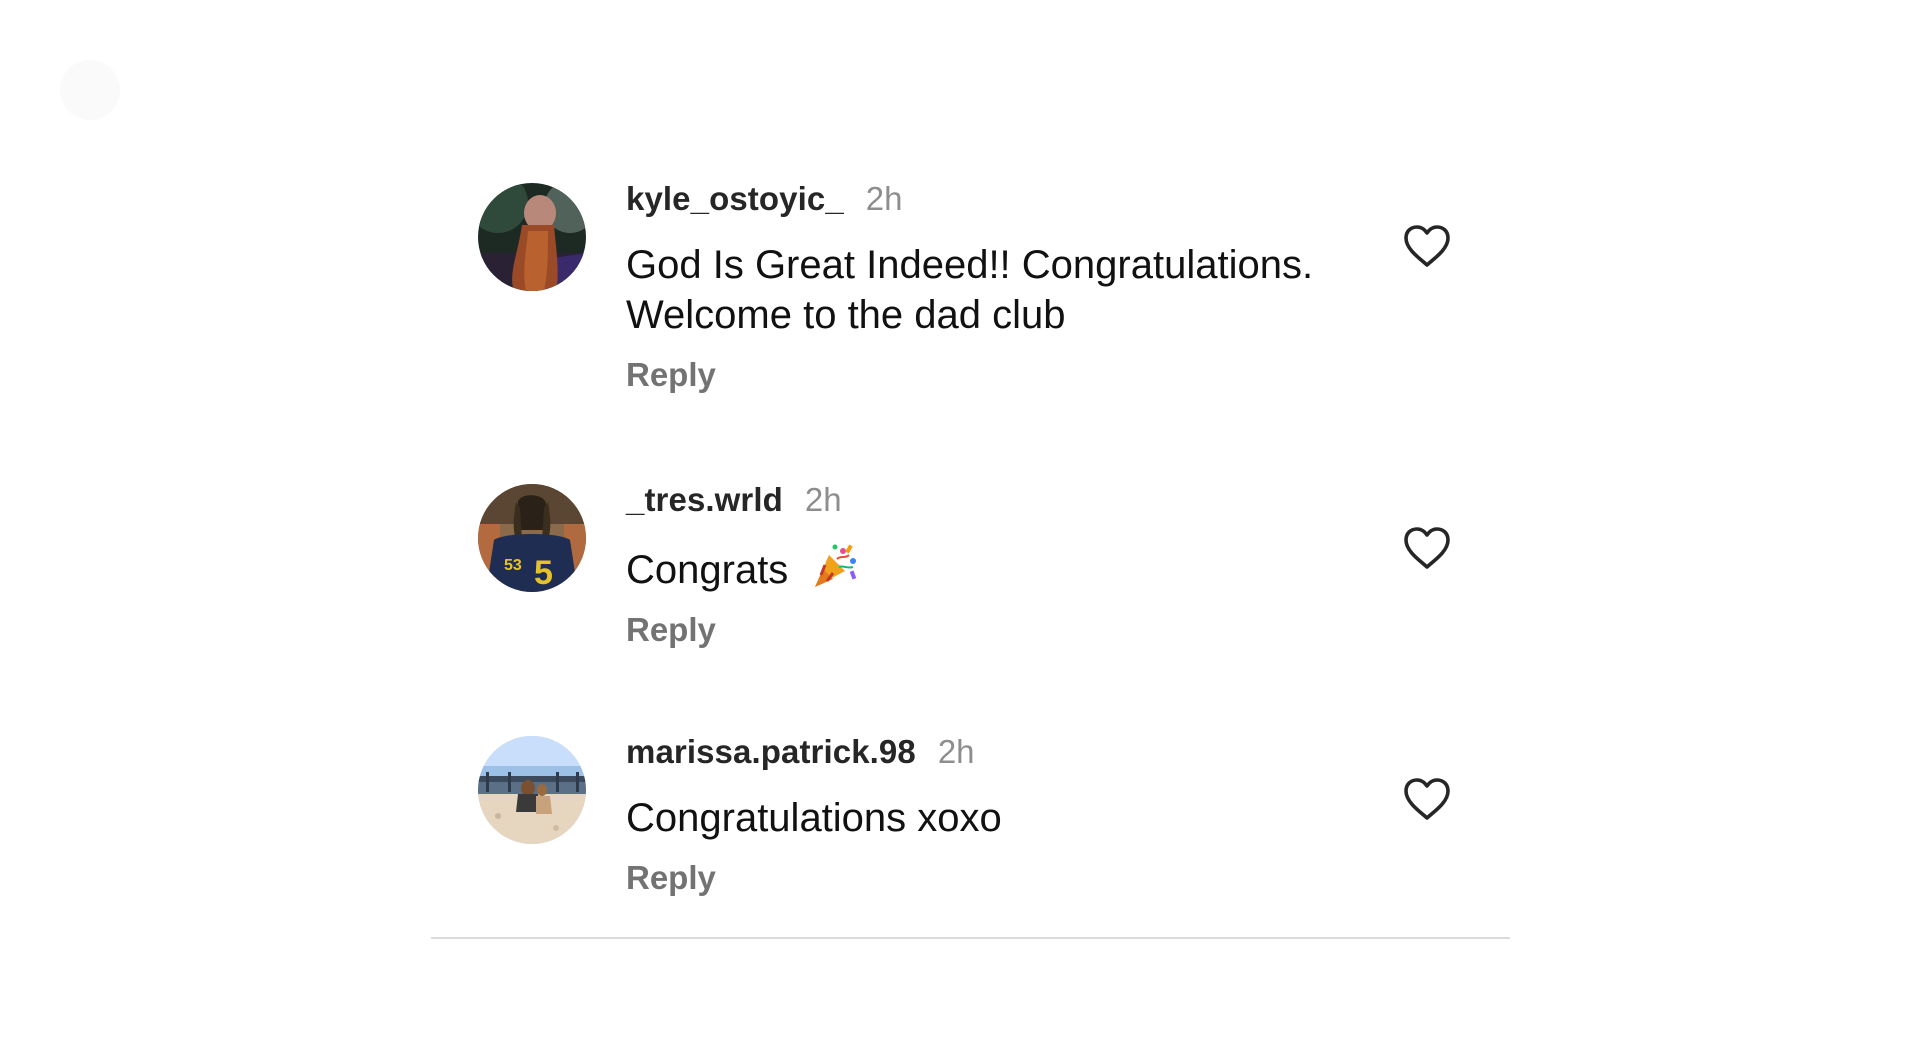  I want to click on comment-text-line: Congratulations xoxo, so click(814, 818).